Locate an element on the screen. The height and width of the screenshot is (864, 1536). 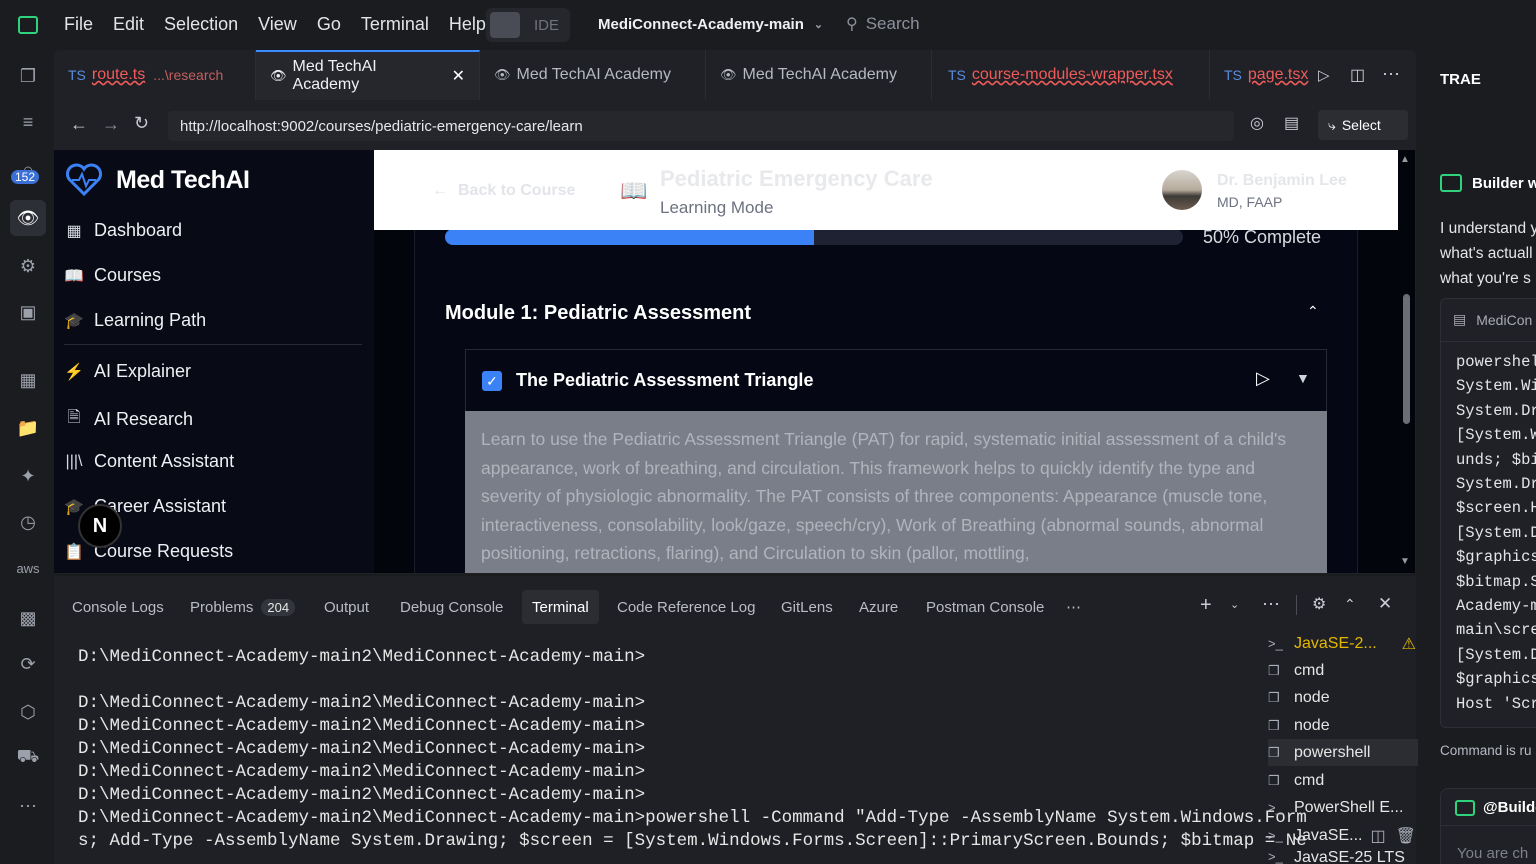
nav-ai-explainer: ⚡ AI Explainer is located at coordinates (127, 371).